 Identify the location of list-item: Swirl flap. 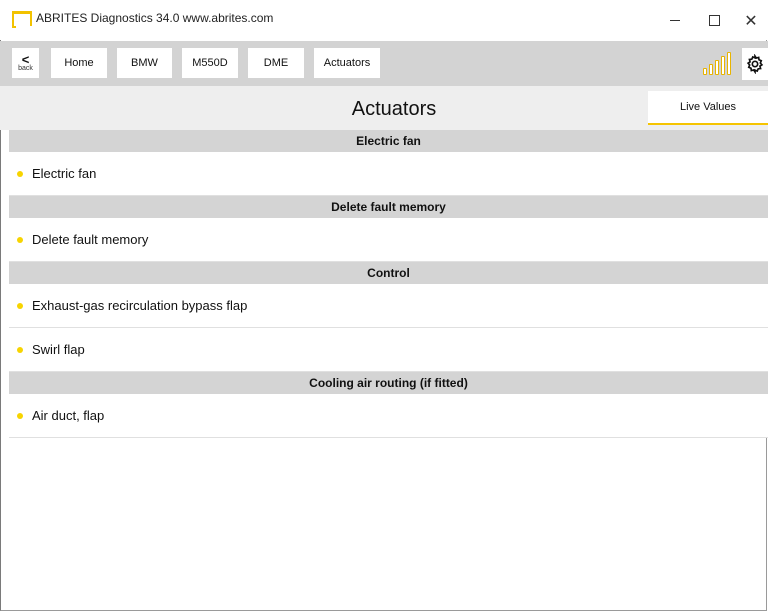
(388, 350).